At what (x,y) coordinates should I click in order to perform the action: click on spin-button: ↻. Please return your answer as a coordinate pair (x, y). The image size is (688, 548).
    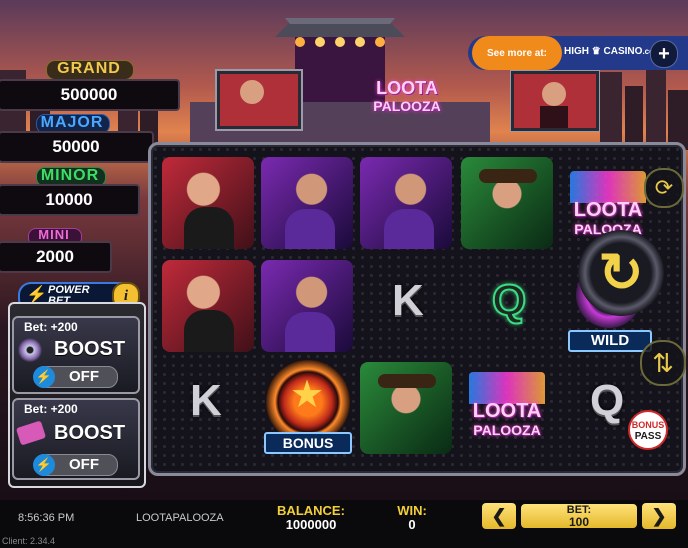
    Looking at the image, I should click on (621, 273).